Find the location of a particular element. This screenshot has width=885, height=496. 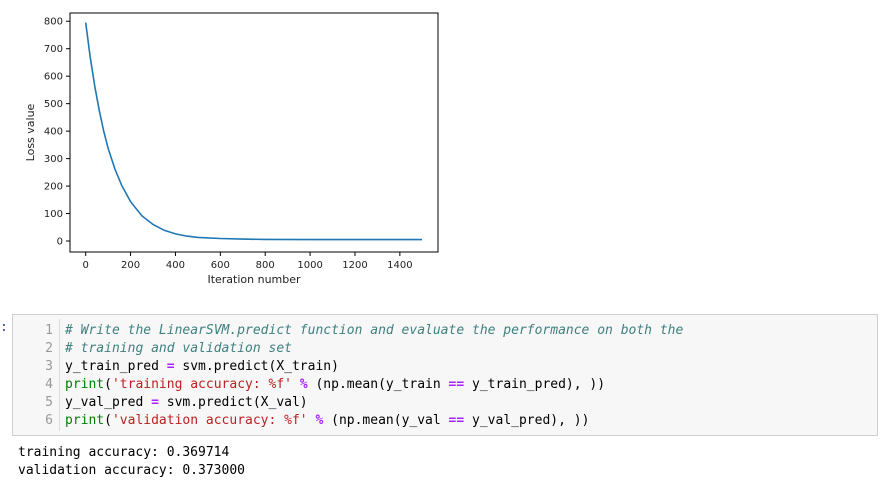

x-tick-label-0: 0 is located at coordinates (86, 265).